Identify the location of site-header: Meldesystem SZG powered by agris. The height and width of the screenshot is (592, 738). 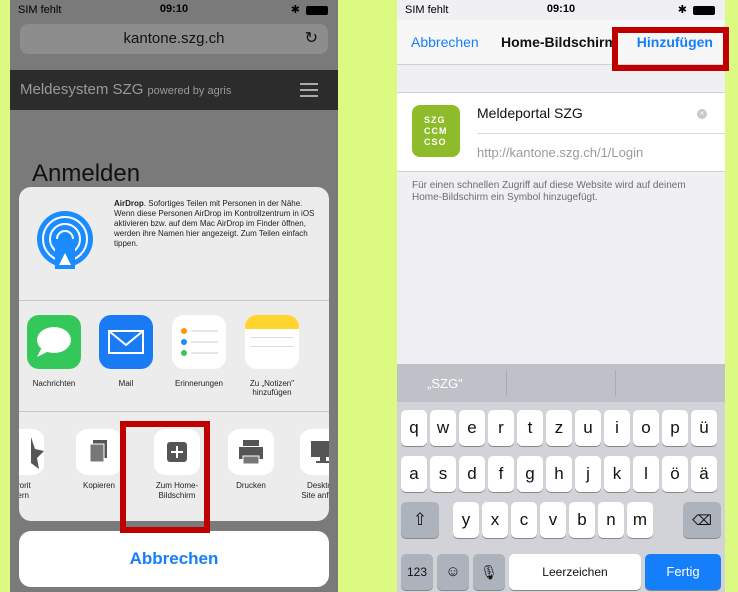
(174, 90).